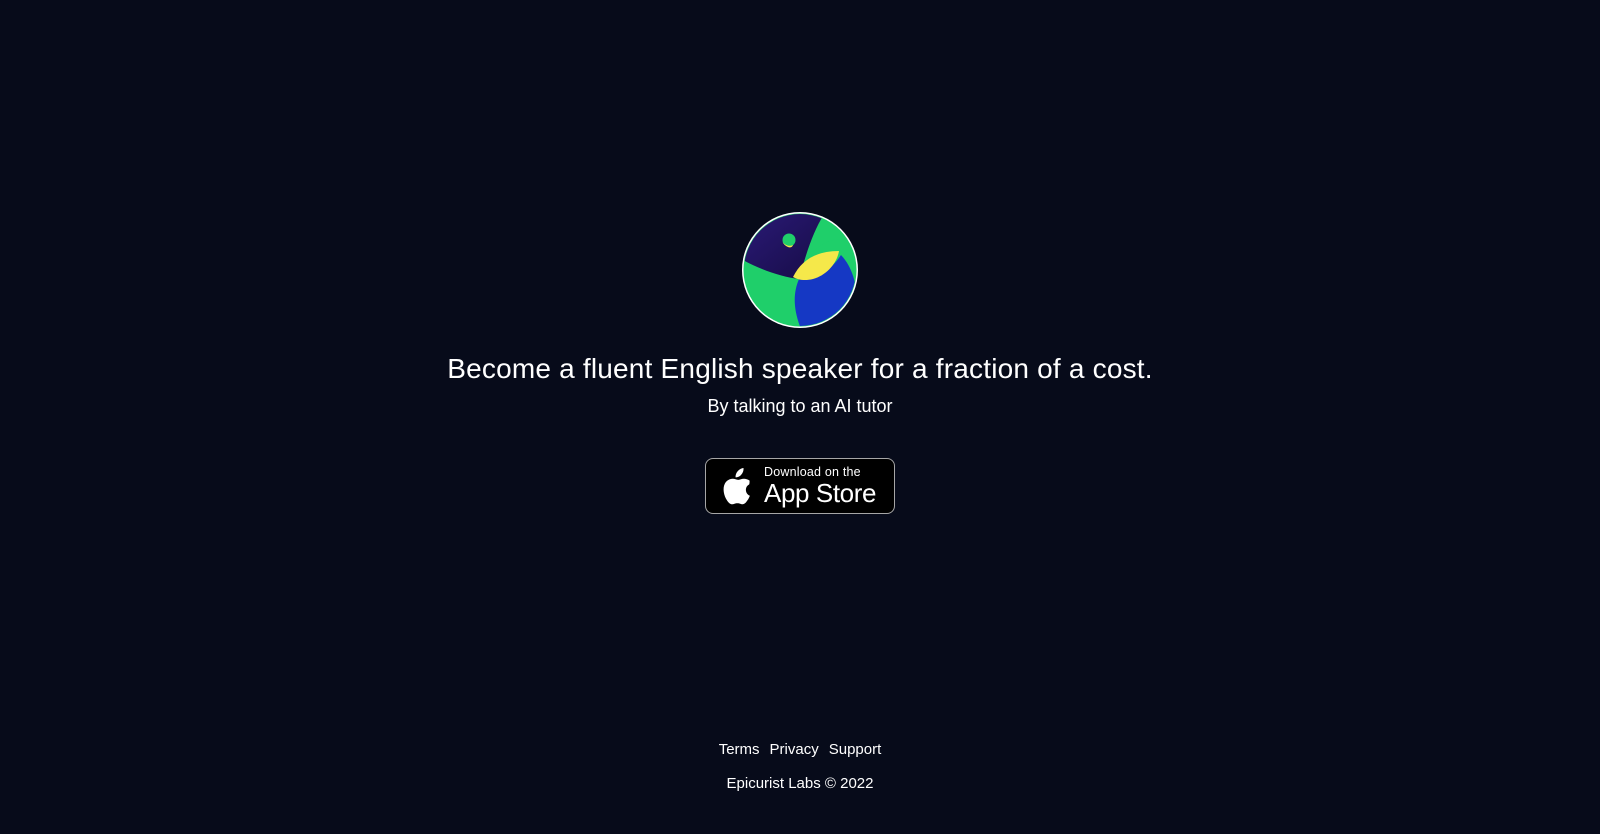  What do you see at coordinates (812, 471) in the screenshot?
I see `badge-small-text: Download on the` at bounding box center [812, 471].